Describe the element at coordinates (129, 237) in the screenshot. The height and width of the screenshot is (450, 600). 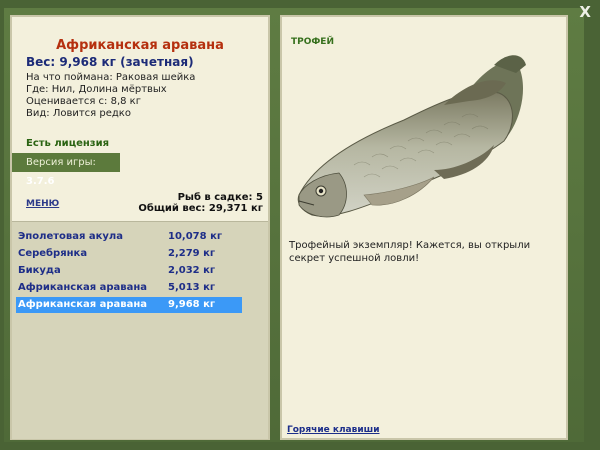
I see `list-item: Эполетовая акула 10,078 кг` at that location.